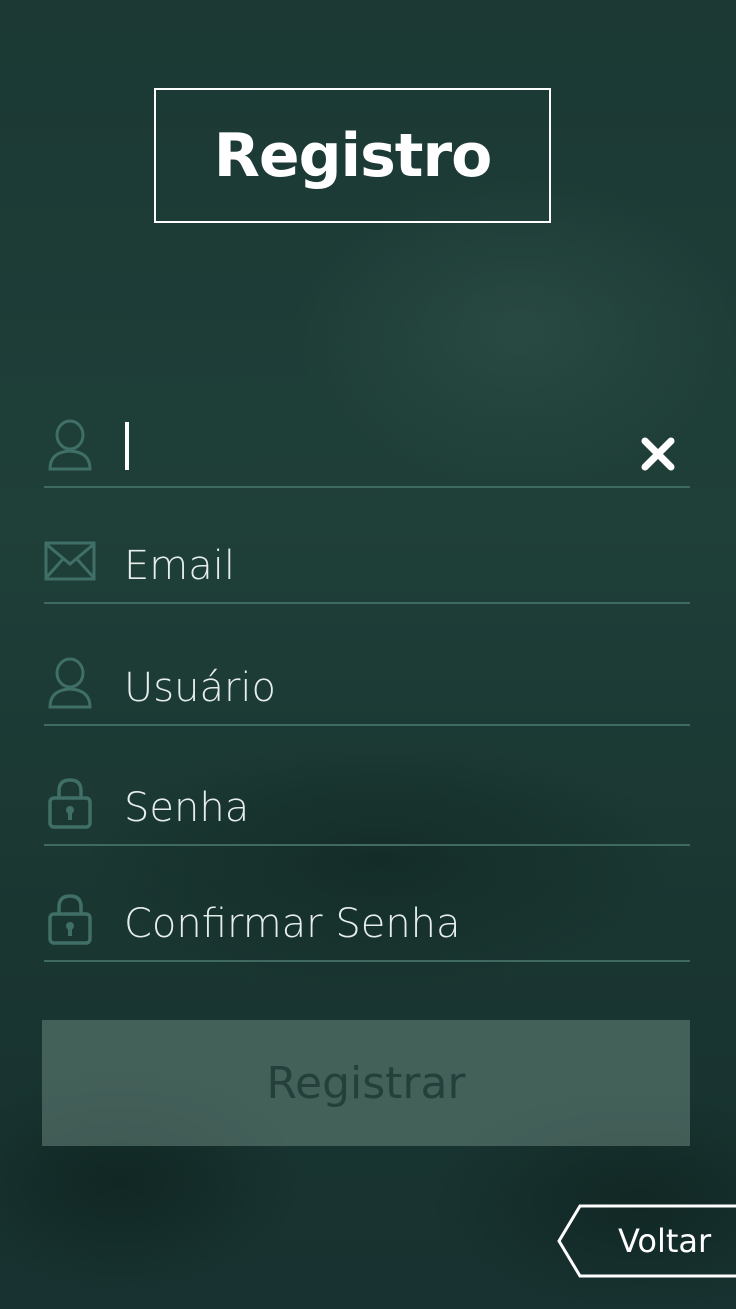  What do you see at coordinates (377, 924) in the screenshot?
I see `confirm-password-input` at bounding box center [377, 924].